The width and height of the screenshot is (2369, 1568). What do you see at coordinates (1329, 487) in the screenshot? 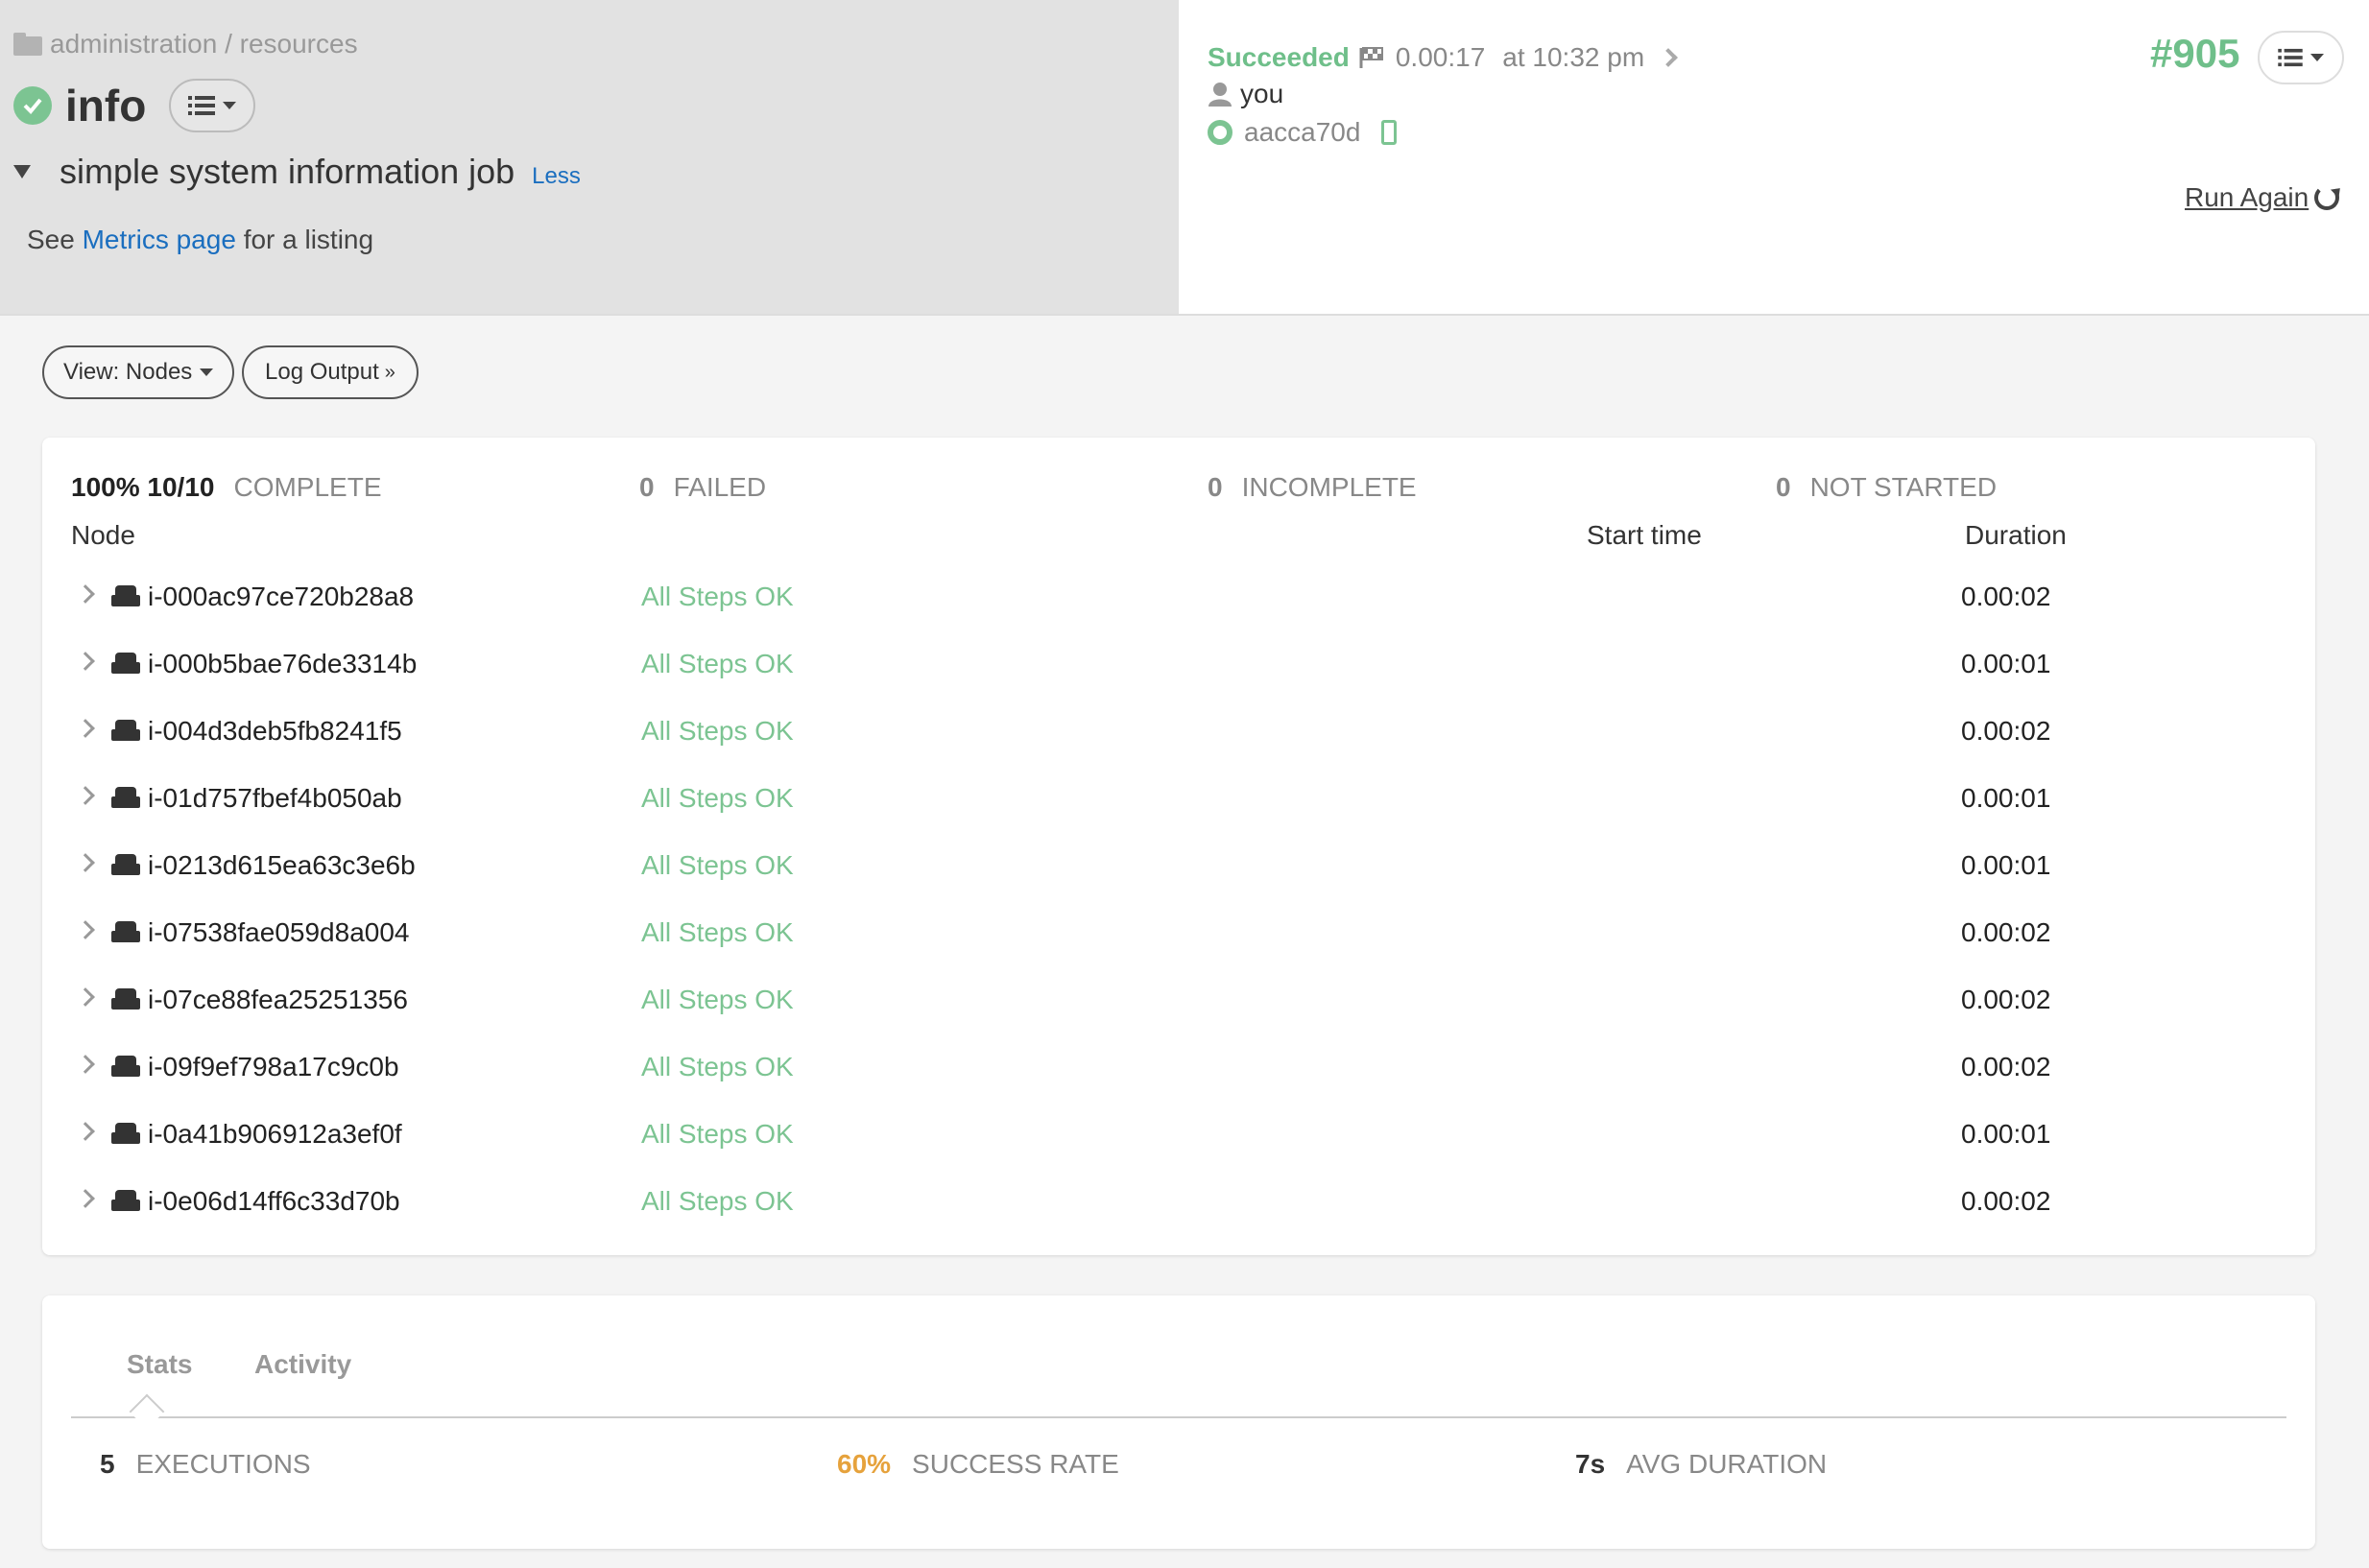
I see `incomplete-label: INCOMPLETE` at bounding box center [1329, 487].